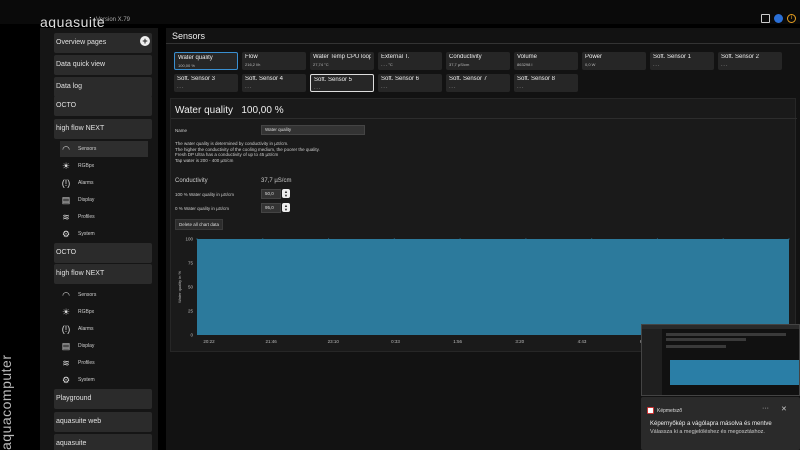 The height and width of the screenshot is (450, 800). Describe the element at coordinates (189, 36) in the screenshot. I see `page-title: Sensors` at that location.